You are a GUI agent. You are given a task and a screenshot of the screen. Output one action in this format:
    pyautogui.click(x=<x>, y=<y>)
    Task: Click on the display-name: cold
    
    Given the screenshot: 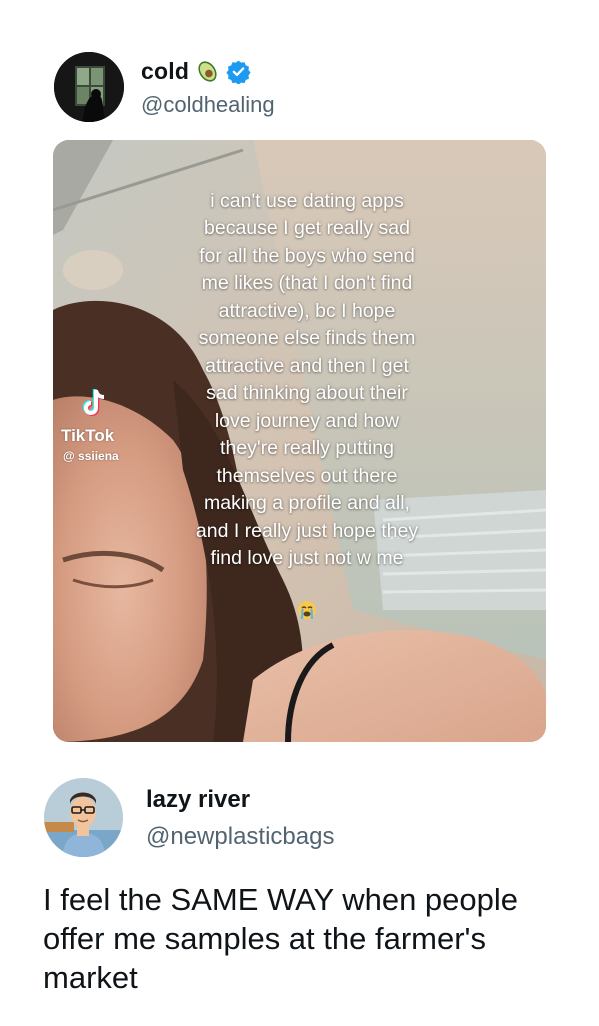 What is the action you would take?
    pyautogui.click(x=165, y=71)
    